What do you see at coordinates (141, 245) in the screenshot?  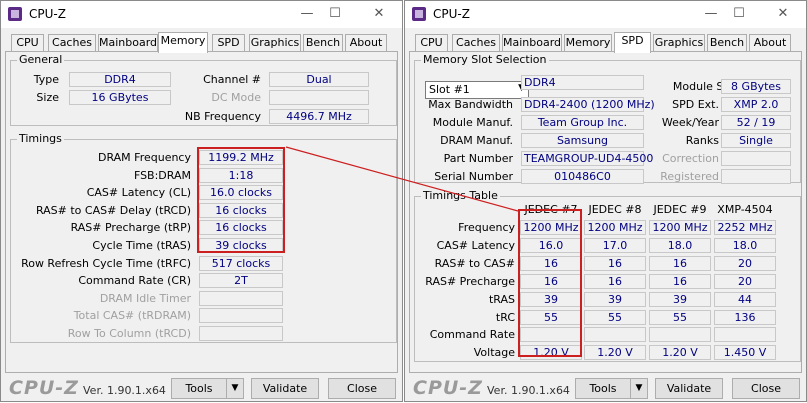 I see `timing-label: Cycle Time (tRAS)` at bounding box center [141, 245].